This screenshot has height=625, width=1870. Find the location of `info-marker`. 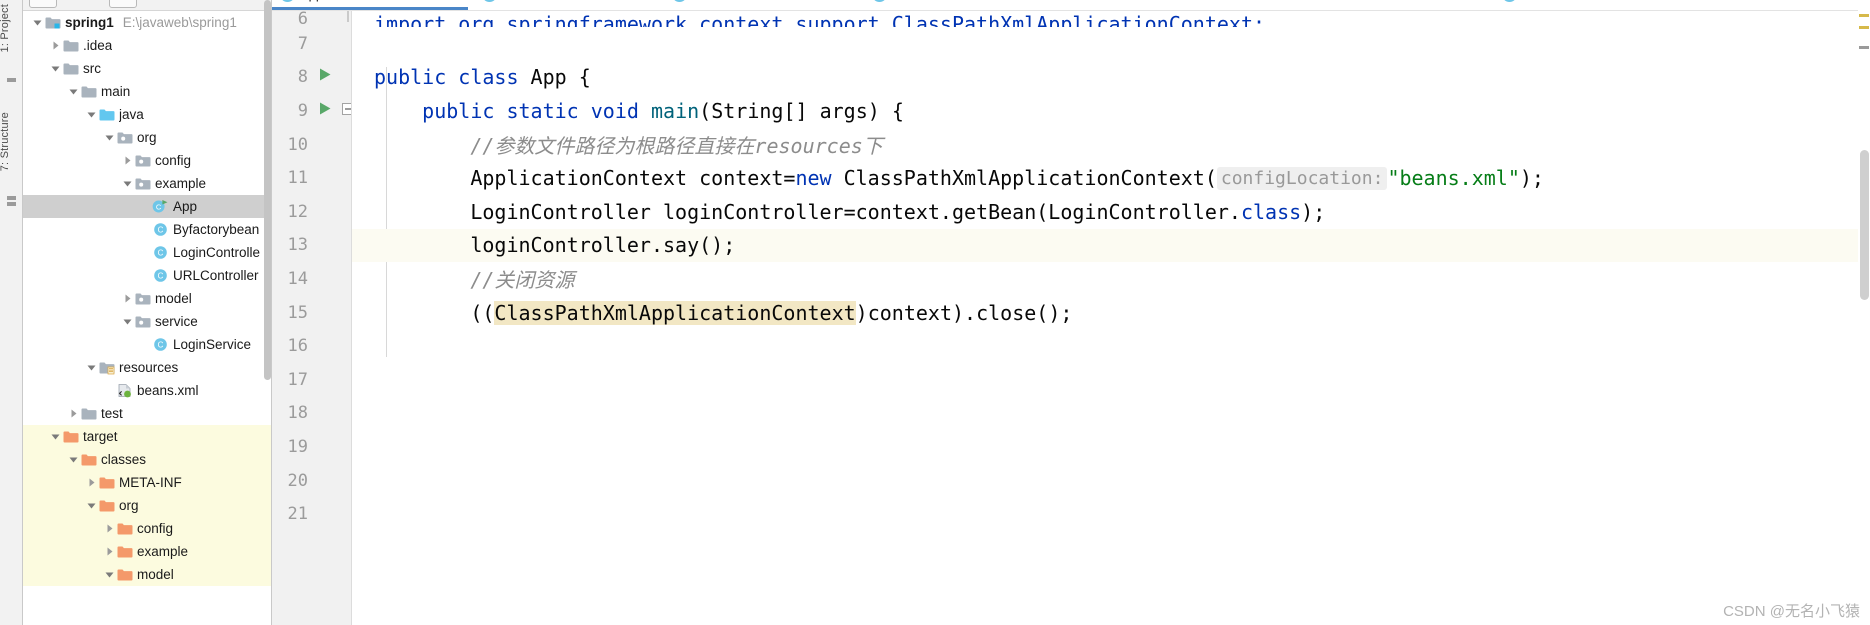

info-marker is located at coordinates (1864, 47).